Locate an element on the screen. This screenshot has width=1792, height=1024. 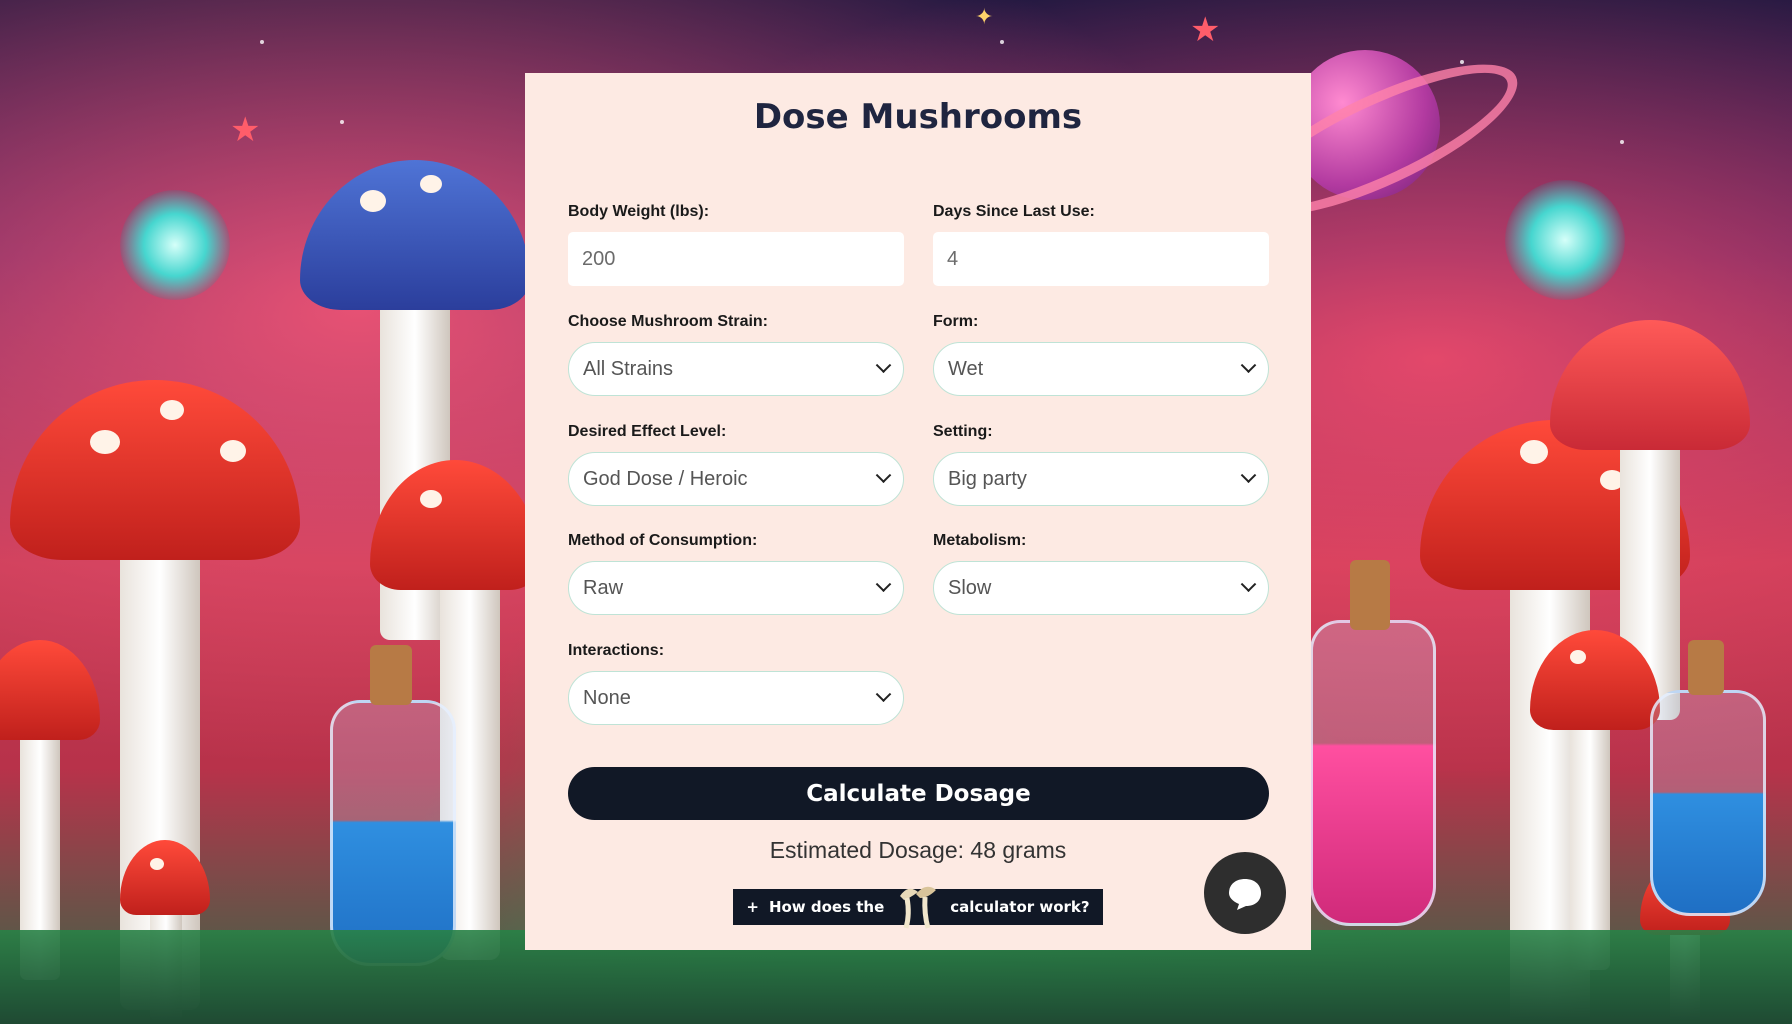
days-since-field: Days Since Last Use: 4 is located at coordinates (1101, 244).